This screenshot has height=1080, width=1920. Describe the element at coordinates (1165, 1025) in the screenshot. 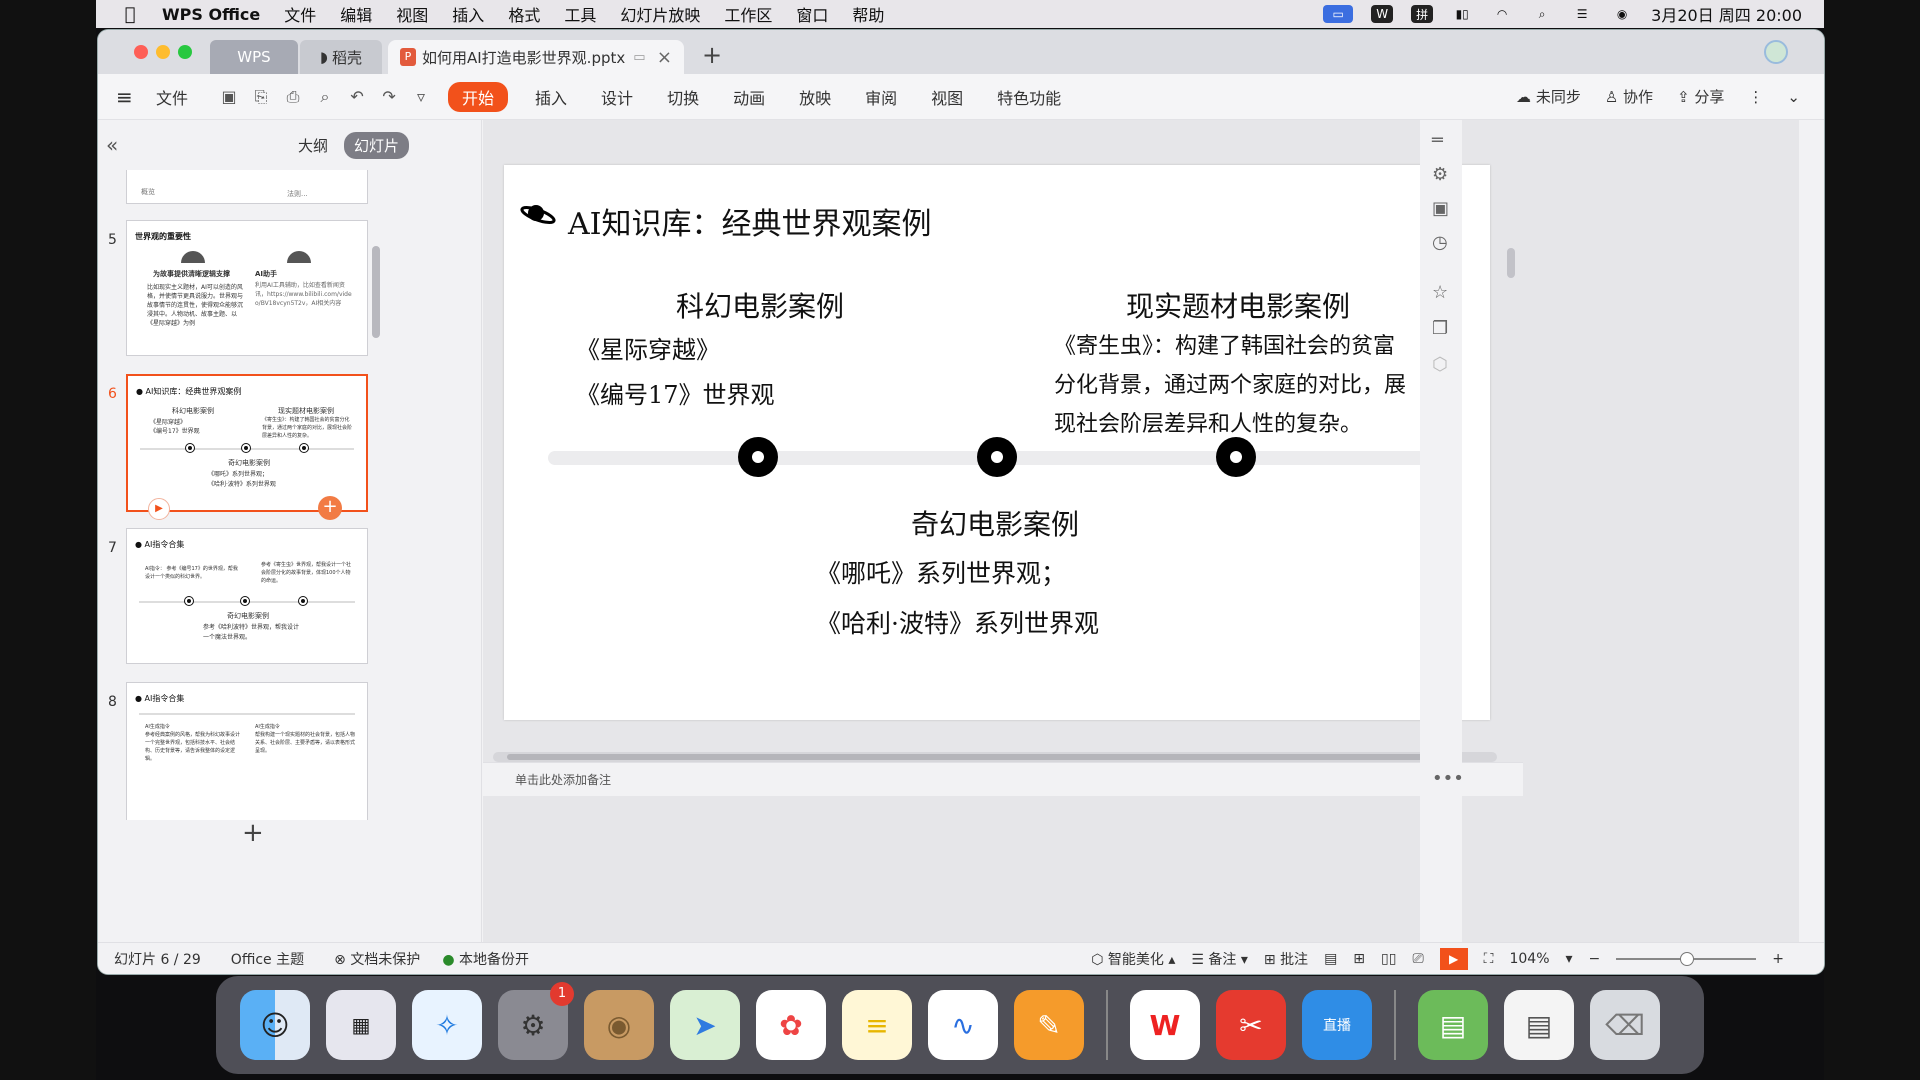

I see `wps-office-icon: W` at that location.